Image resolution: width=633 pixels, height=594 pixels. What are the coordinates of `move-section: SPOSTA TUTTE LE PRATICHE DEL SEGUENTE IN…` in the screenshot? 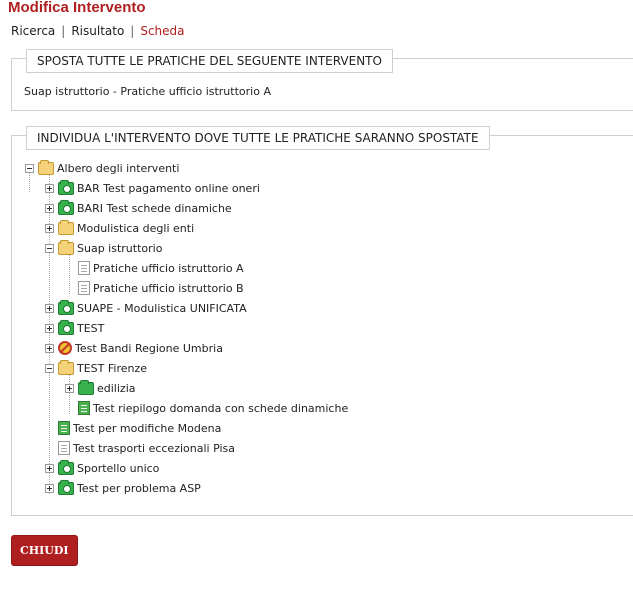 It's located at (322, 80).